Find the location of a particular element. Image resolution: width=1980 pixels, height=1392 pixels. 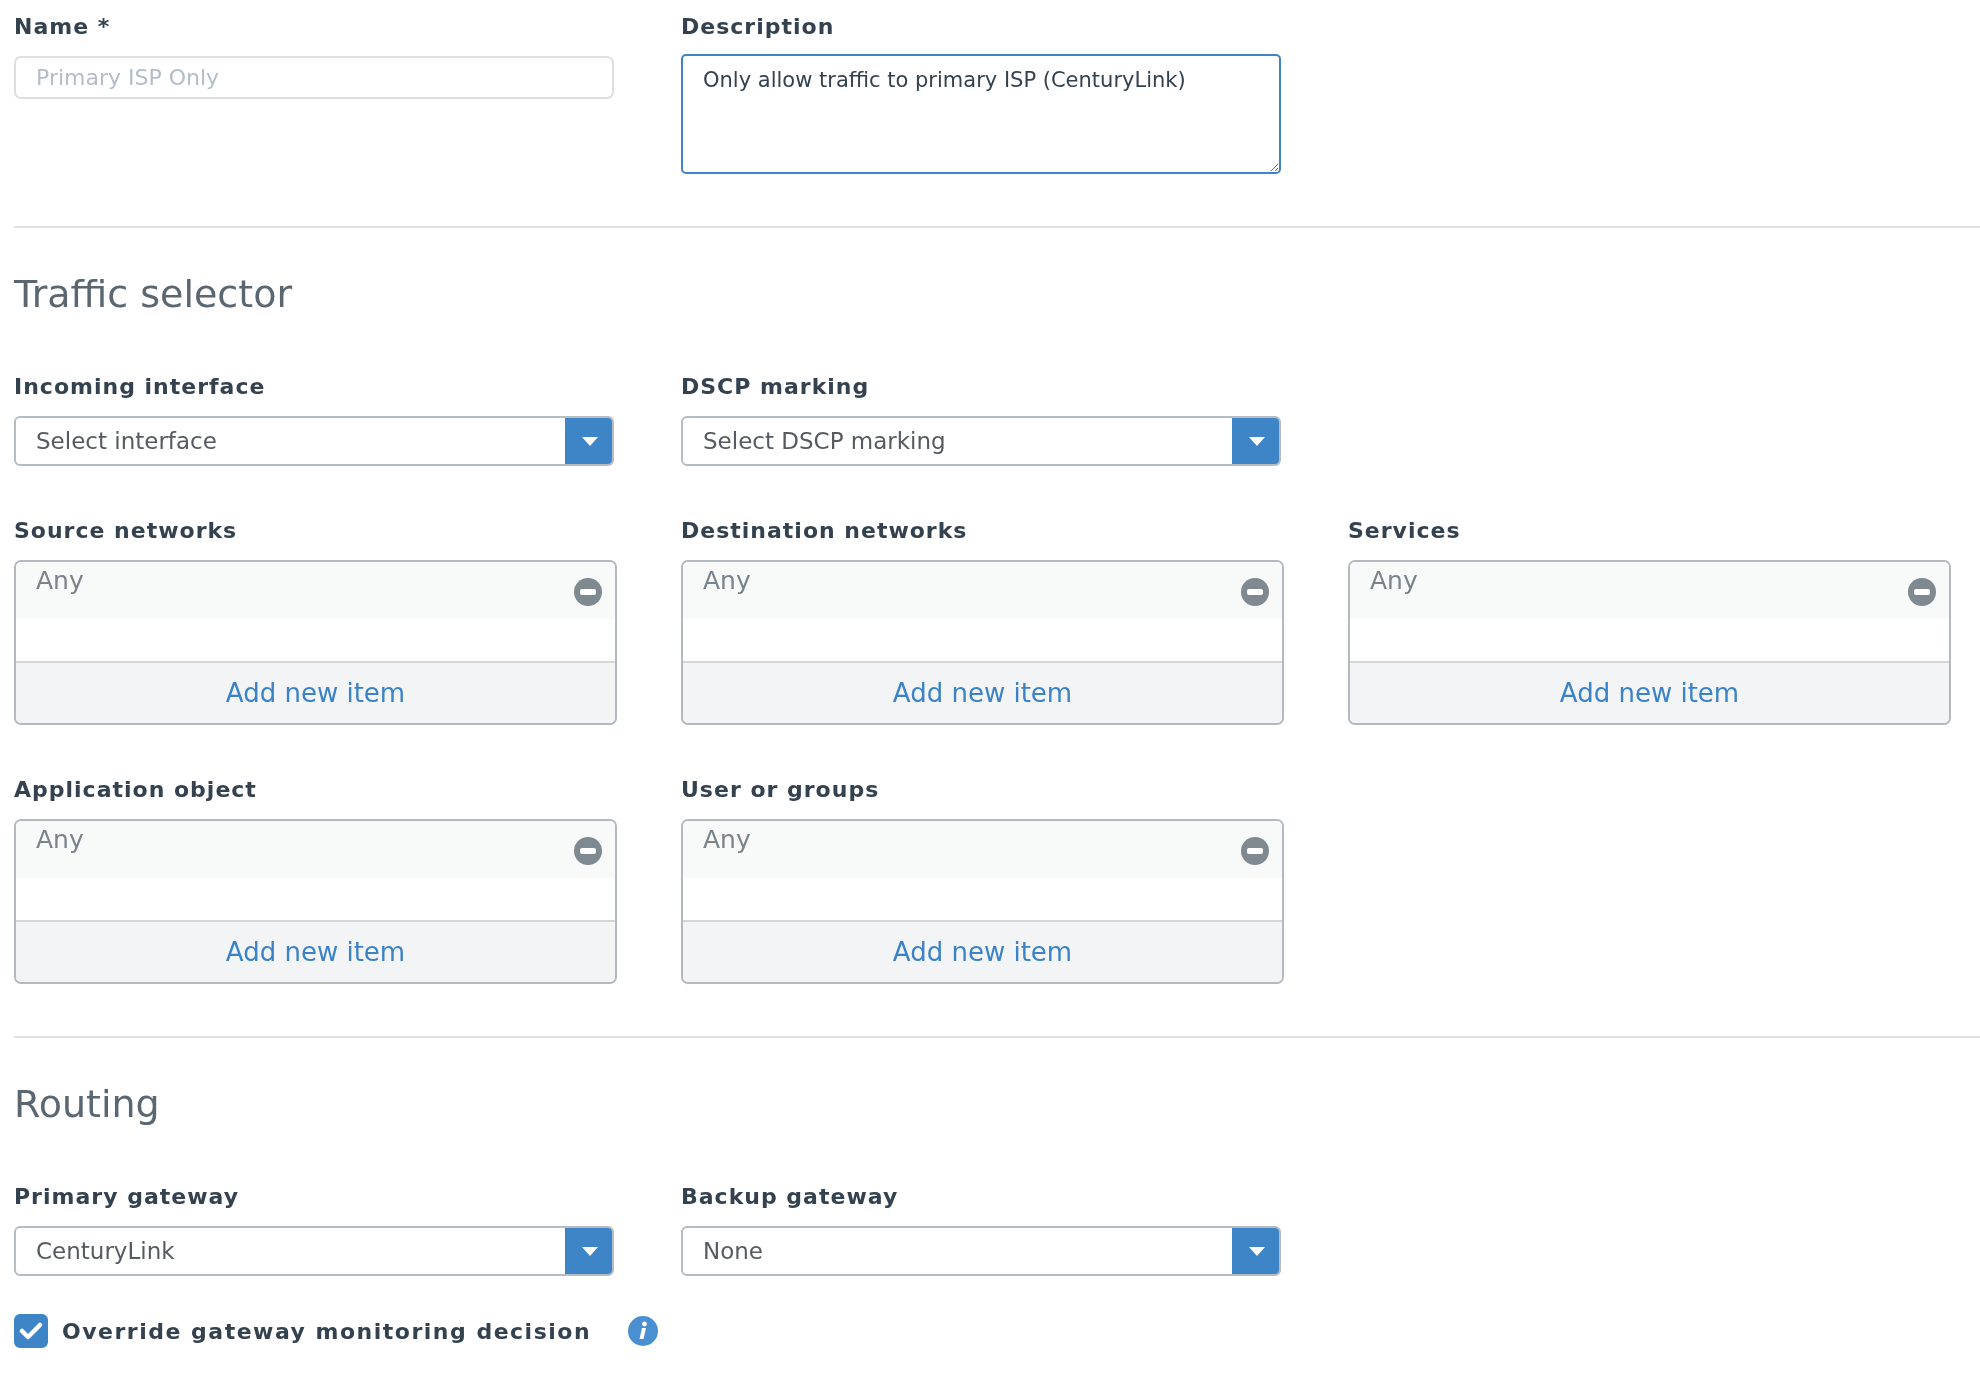

description-field: Only allow traffic to primary ISP (CenturyLink) is located at coordinates (981, 114).